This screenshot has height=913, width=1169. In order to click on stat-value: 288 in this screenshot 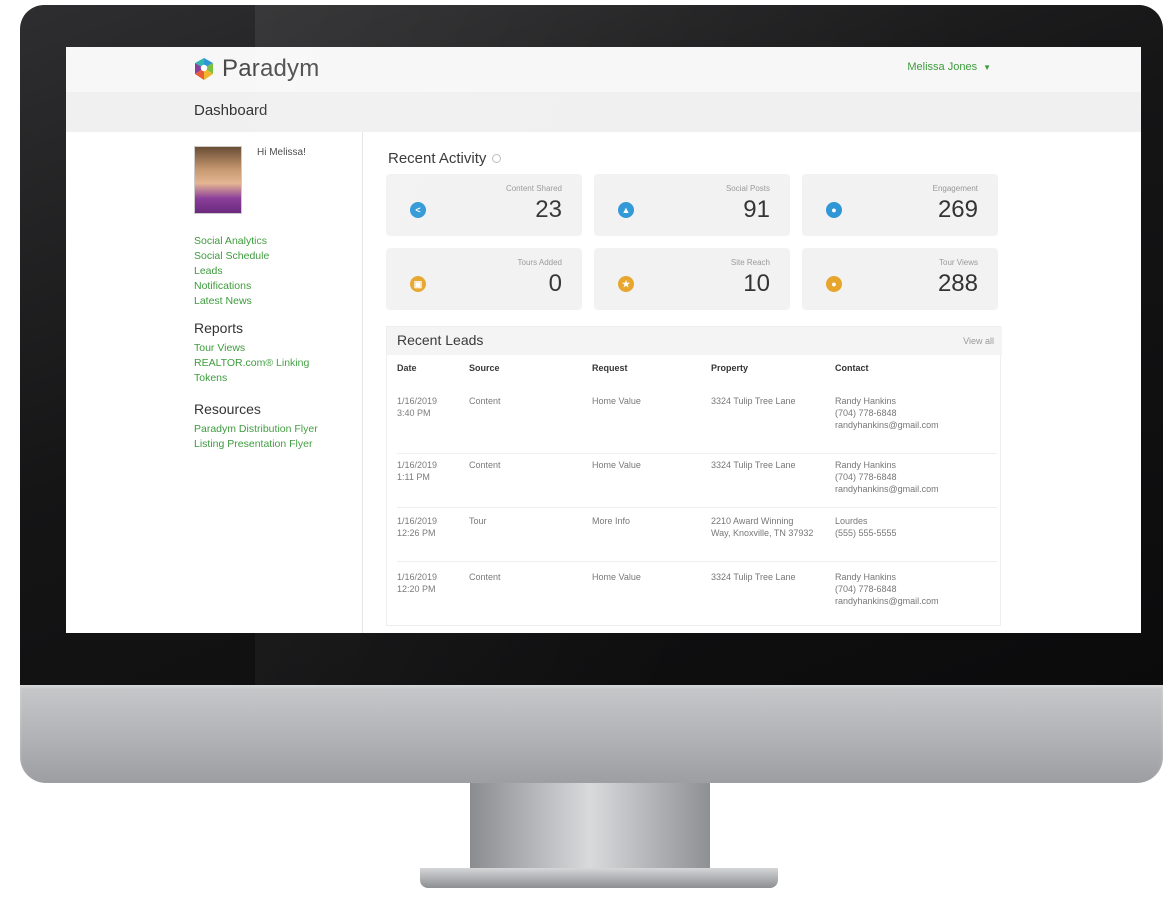, I will do `click(957, 283)`.